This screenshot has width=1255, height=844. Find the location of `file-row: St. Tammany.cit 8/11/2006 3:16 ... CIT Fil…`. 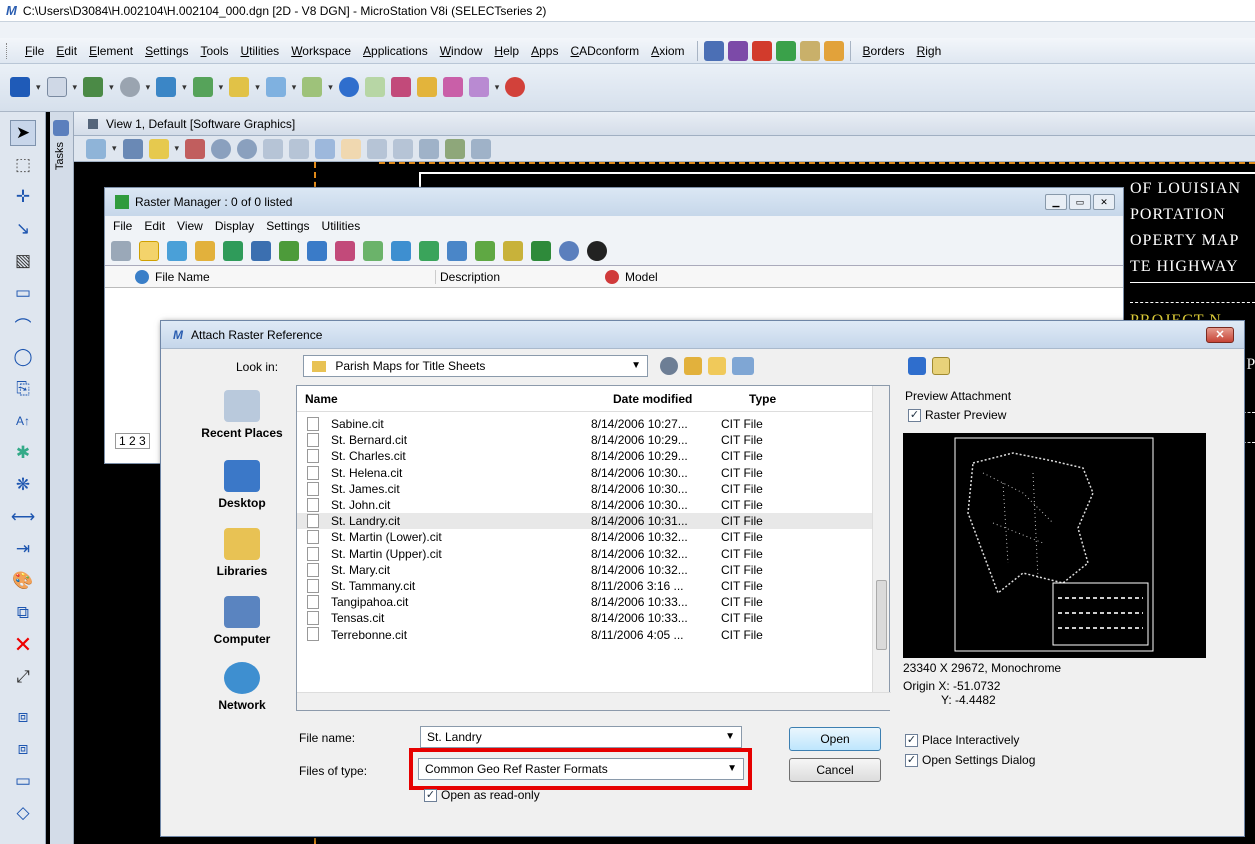

file-row: St. Tammany.cit 8/11/2006 3:16 ... CIT Fil… is located at coordinates (584, 586).